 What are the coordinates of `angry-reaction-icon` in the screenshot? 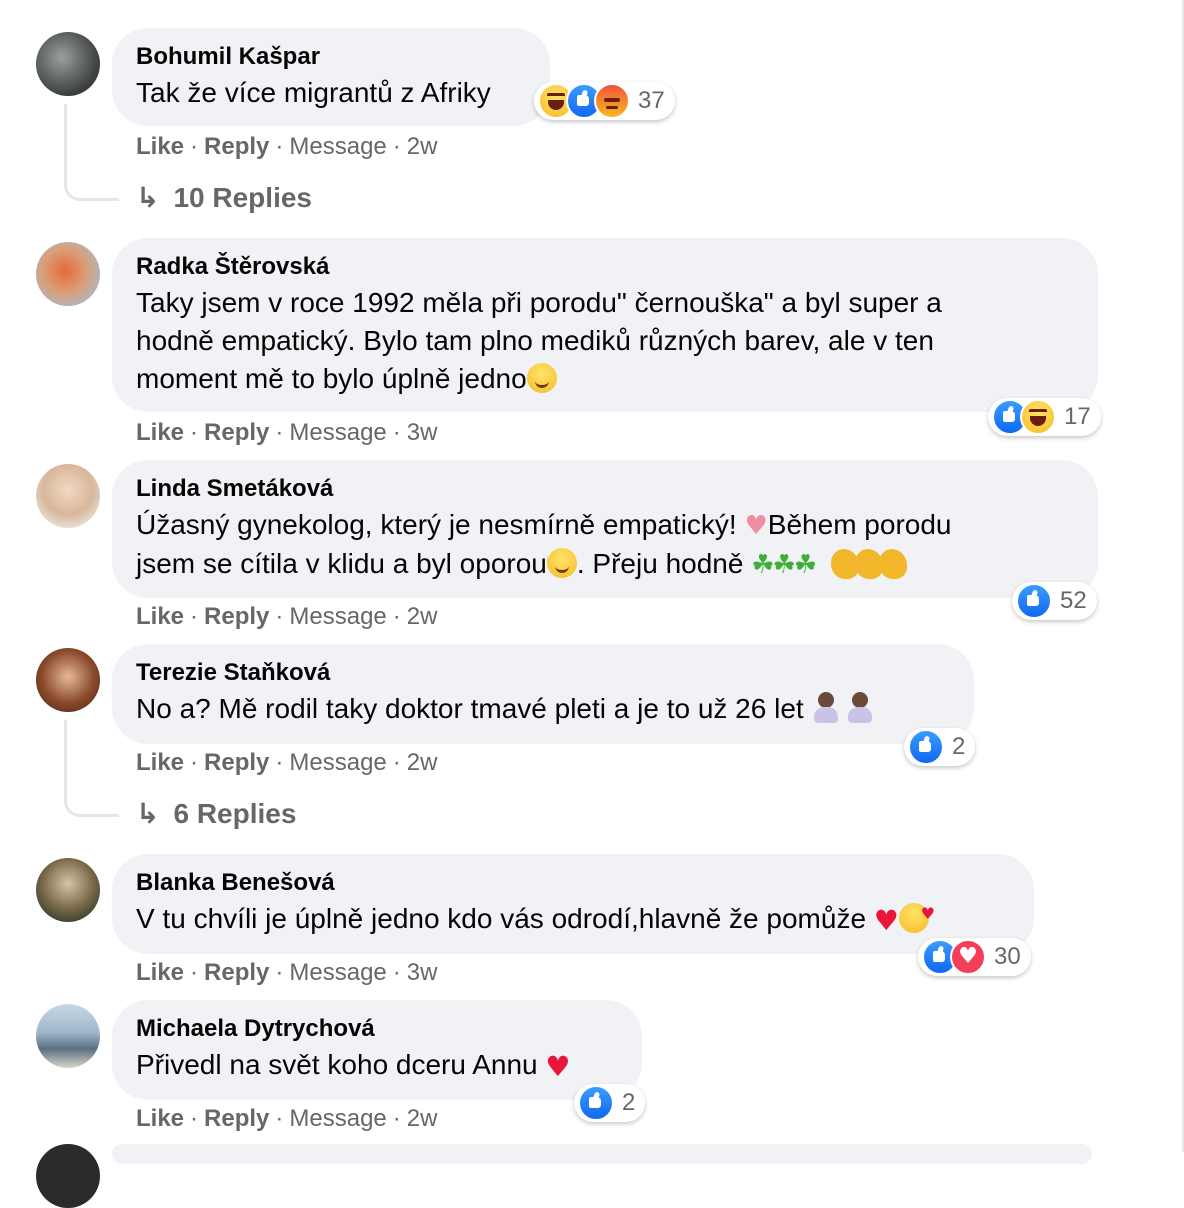 It's located at (612, 101).